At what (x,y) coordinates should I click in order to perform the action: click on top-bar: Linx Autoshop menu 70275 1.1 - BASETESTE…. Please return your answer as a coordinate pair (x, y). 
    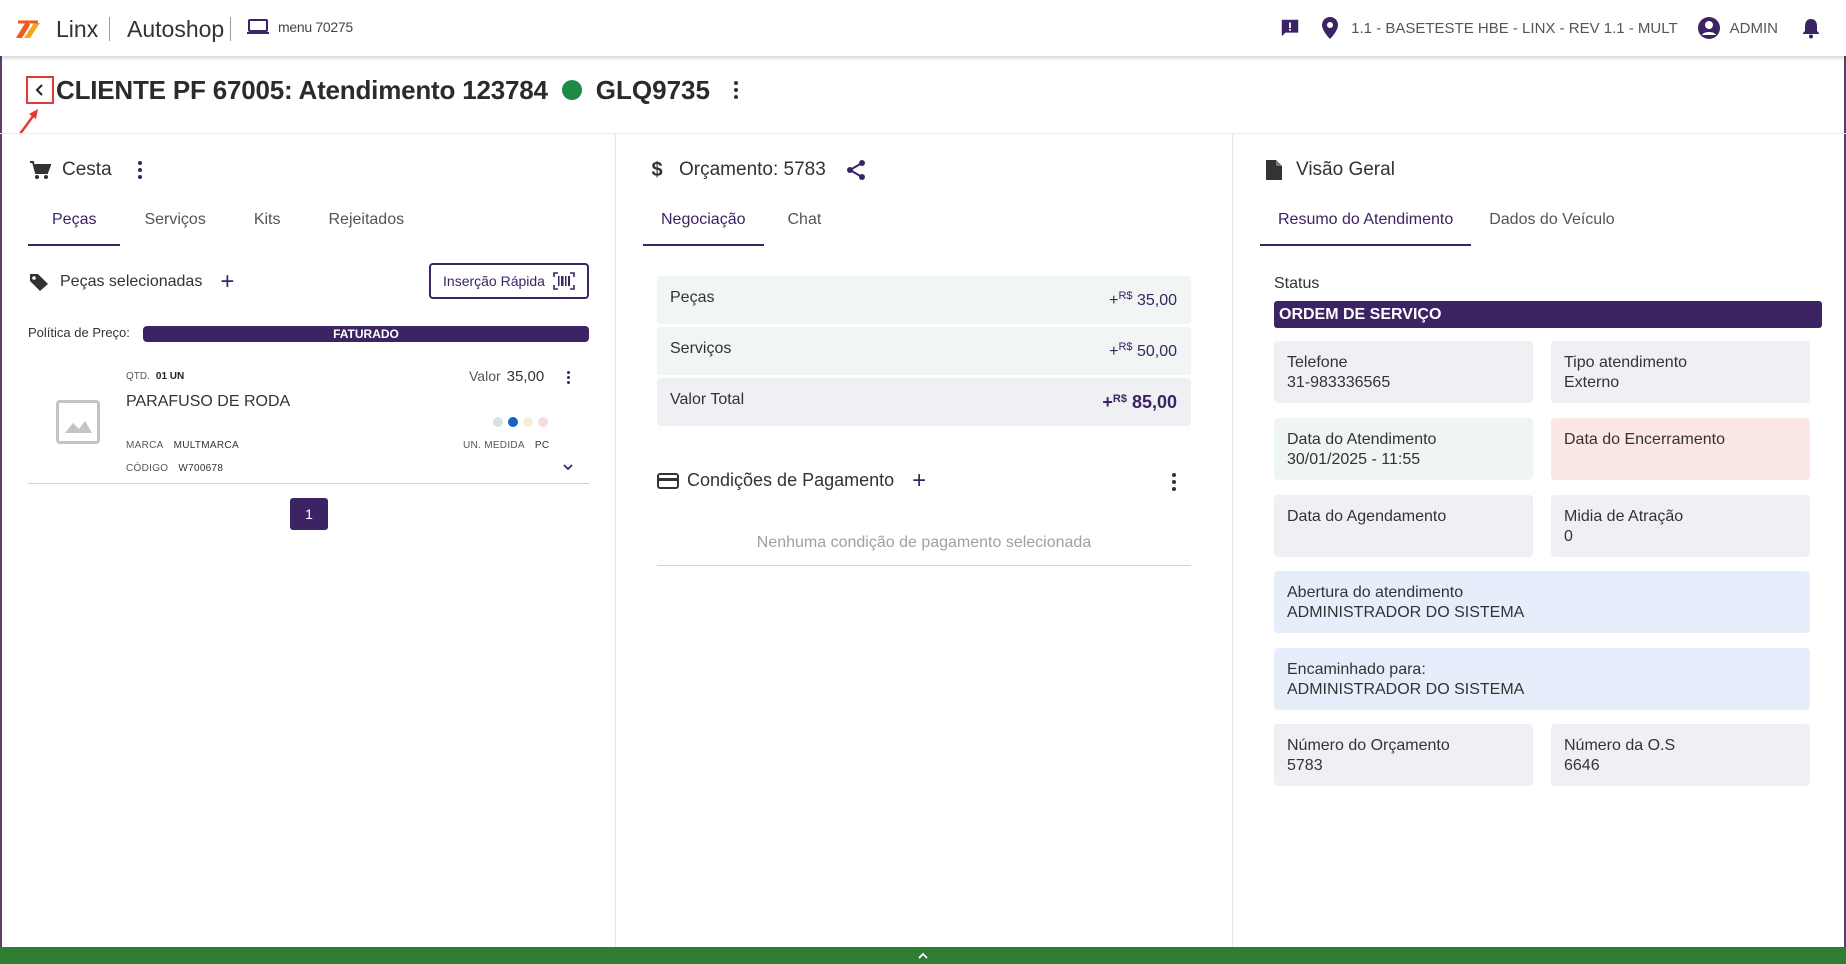
    Looking at the image, I should click on (923, 28).